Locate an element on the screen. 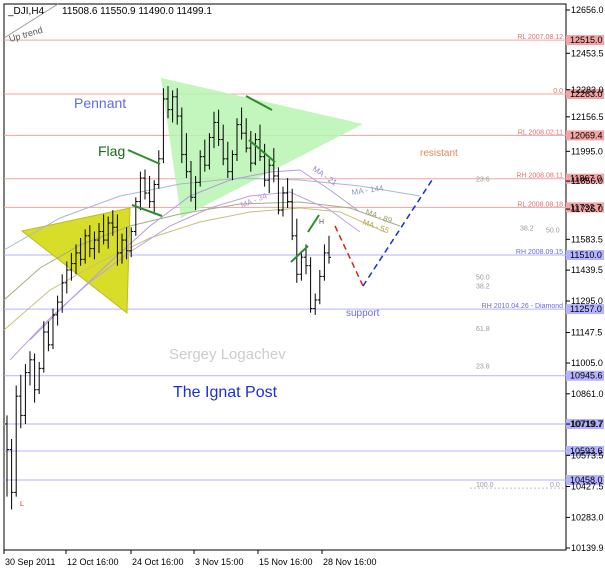 This screenshot has height=570, width=605. level-tag: 10945.6 is located at coordinates (586, 376).